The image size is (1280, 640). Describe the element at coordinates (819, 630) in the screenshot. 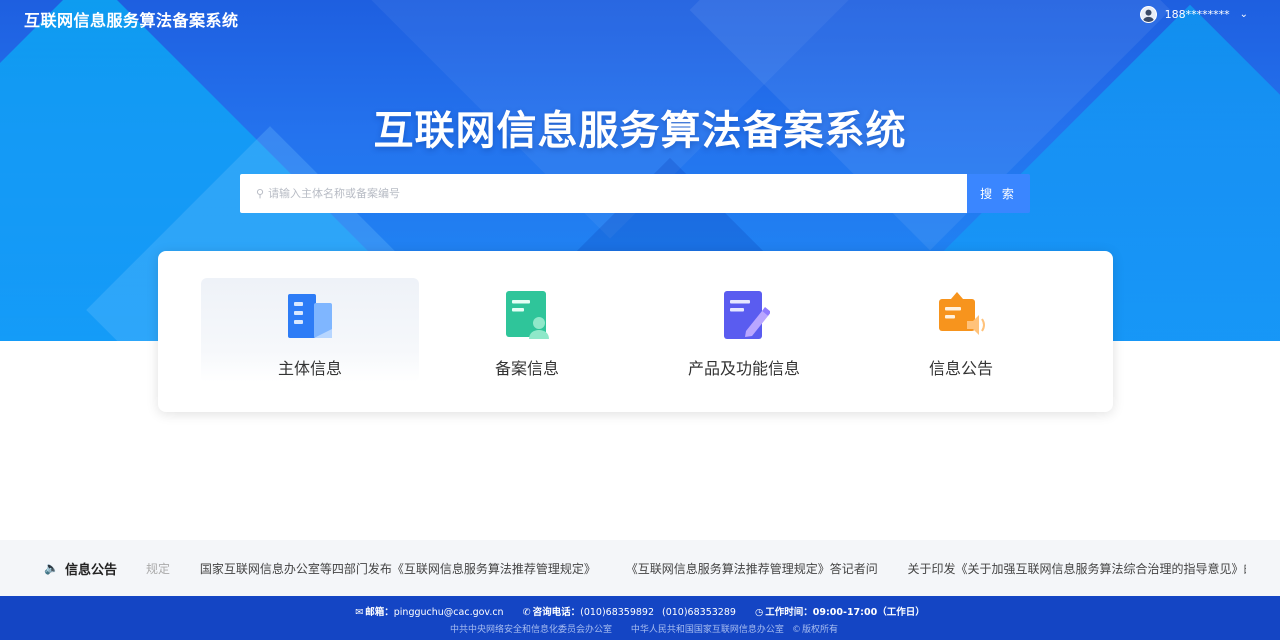

I see `copyright-text: 版权所有` at that location.